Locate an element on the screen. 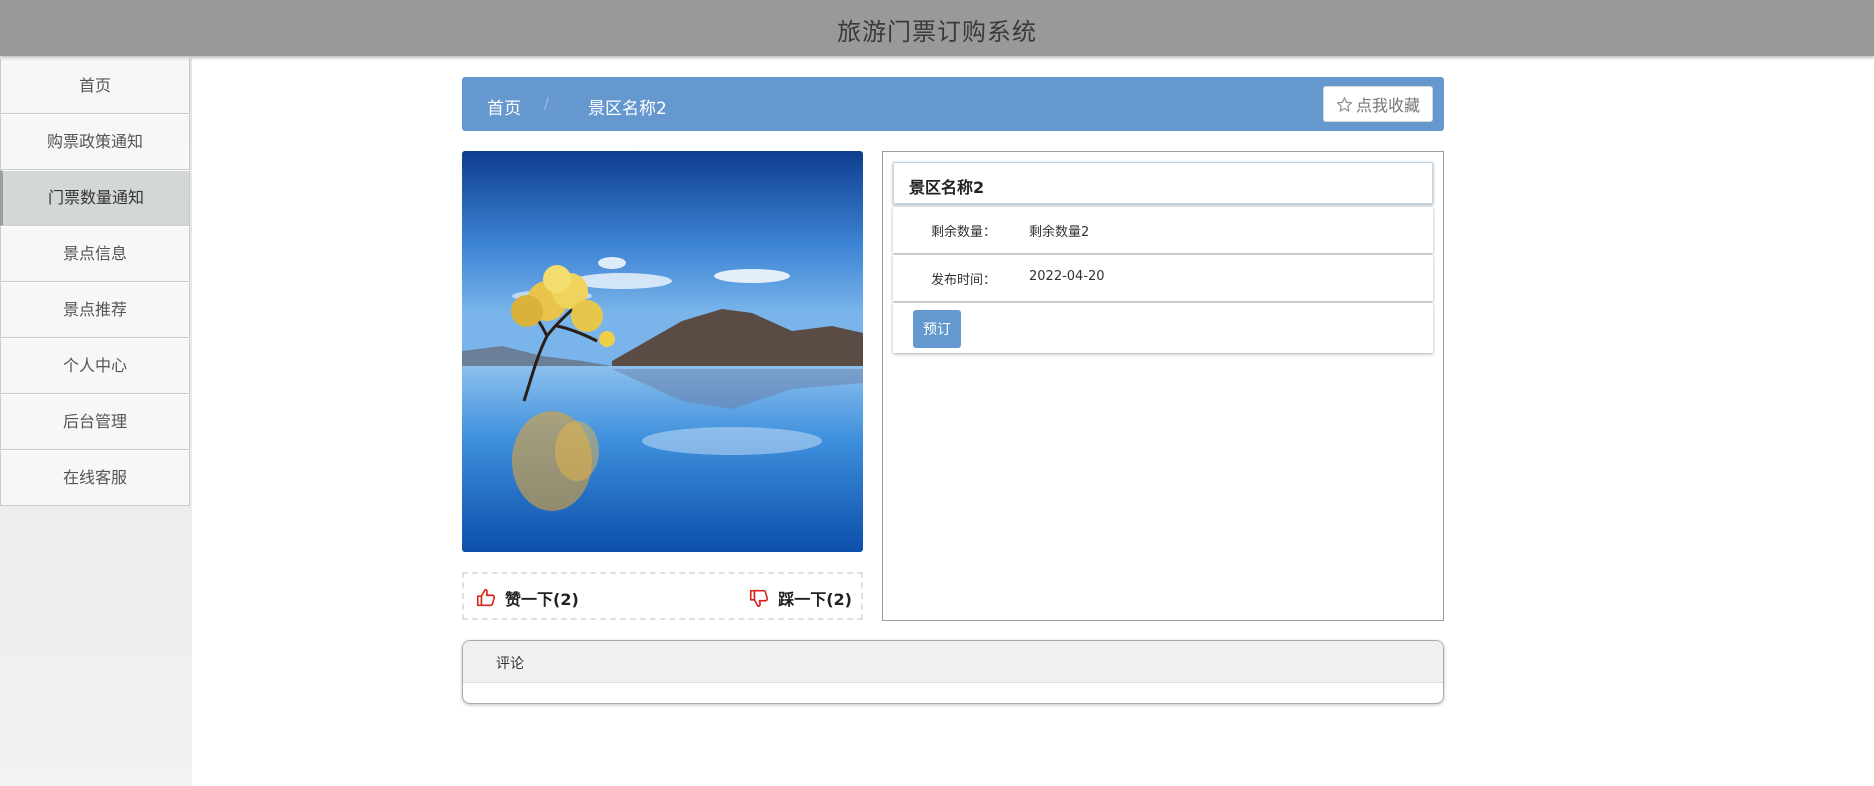  vote-panel: 赞一下(2) 踩一下(2) is located at coordinates (662, 596).